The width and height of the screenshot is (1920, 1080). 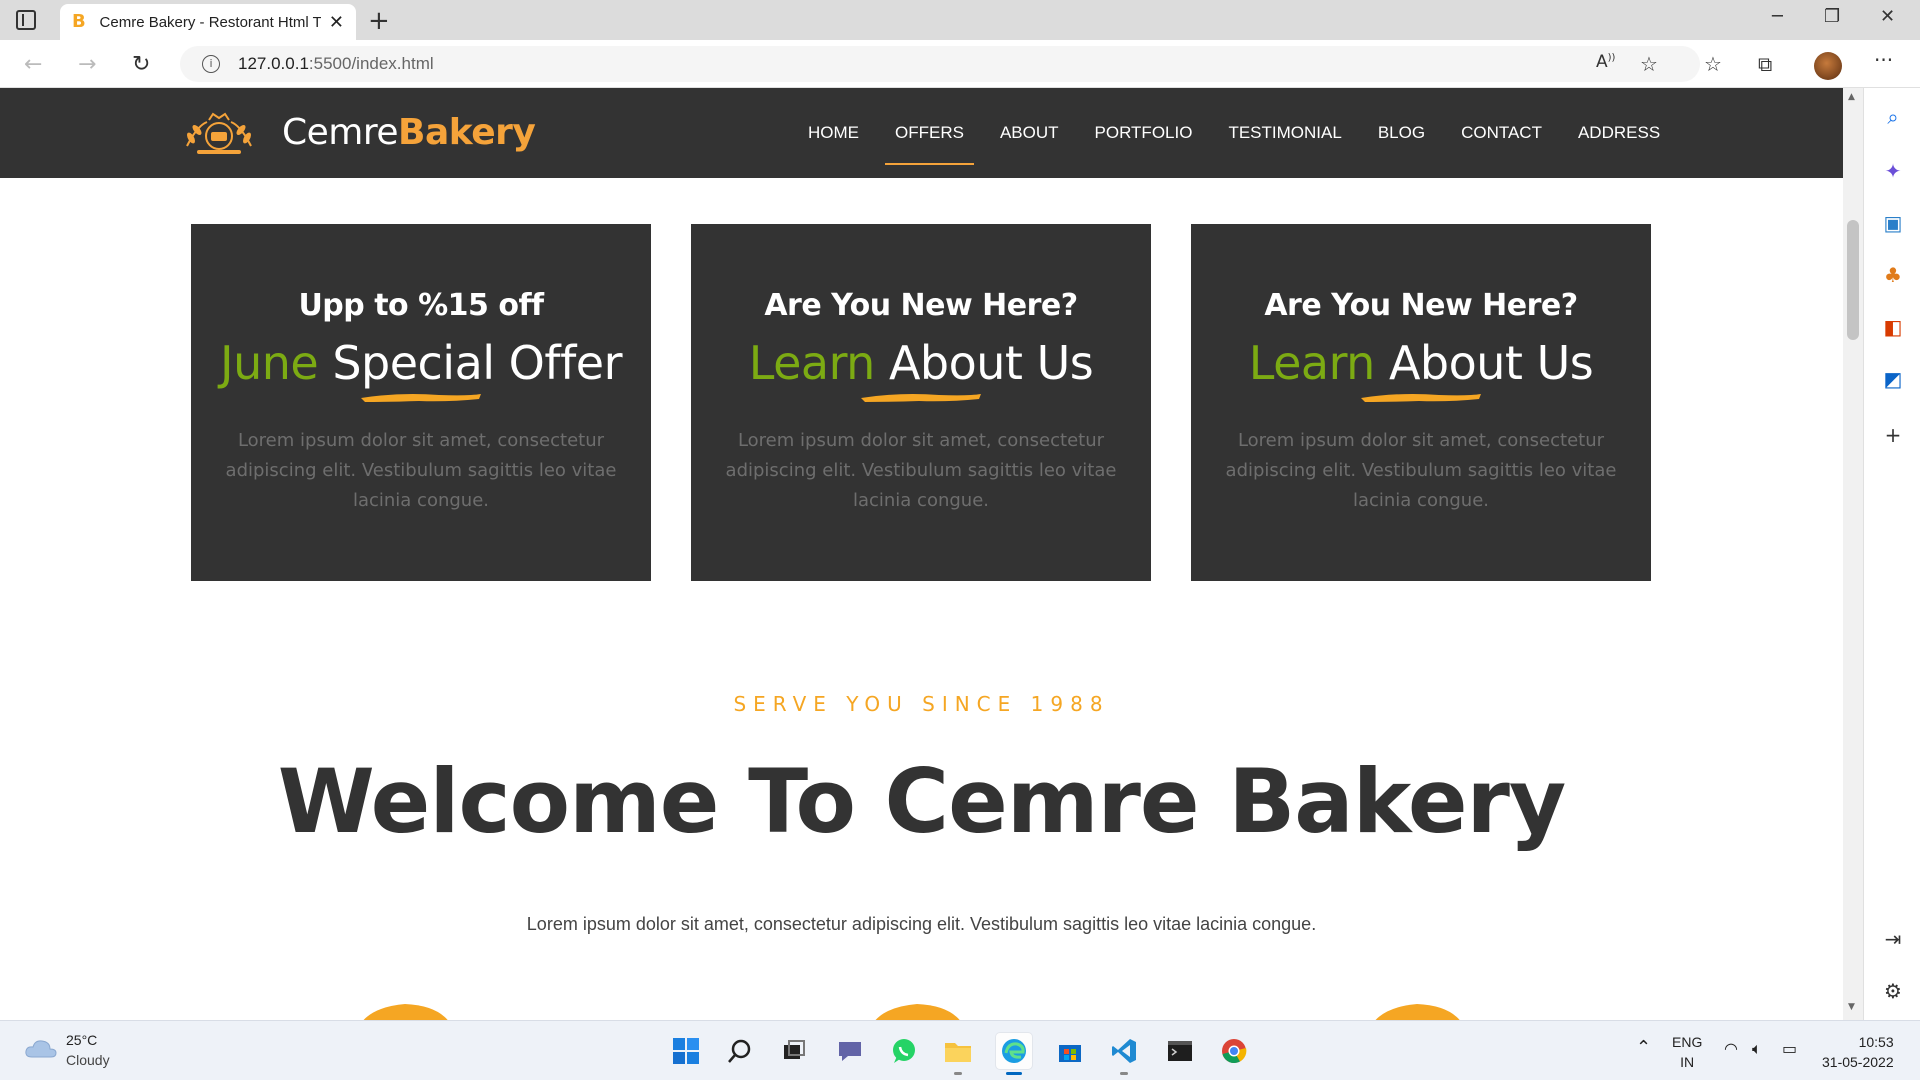 What do you see at coordinates (1893, 171) in the screenshot?
I see `discover-icon: ✦` at bounding box center [1893, 171].